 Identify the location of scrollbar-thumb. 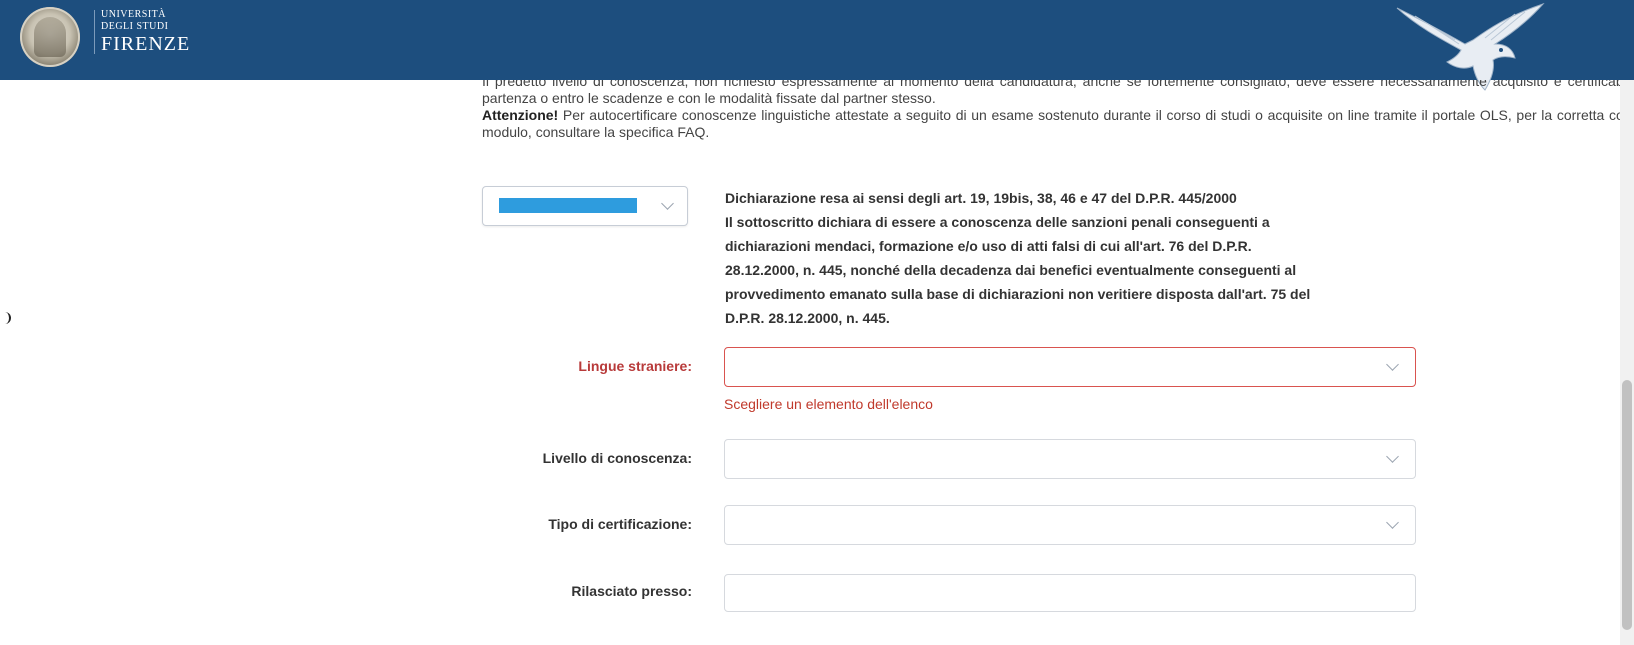
(1627, 505).